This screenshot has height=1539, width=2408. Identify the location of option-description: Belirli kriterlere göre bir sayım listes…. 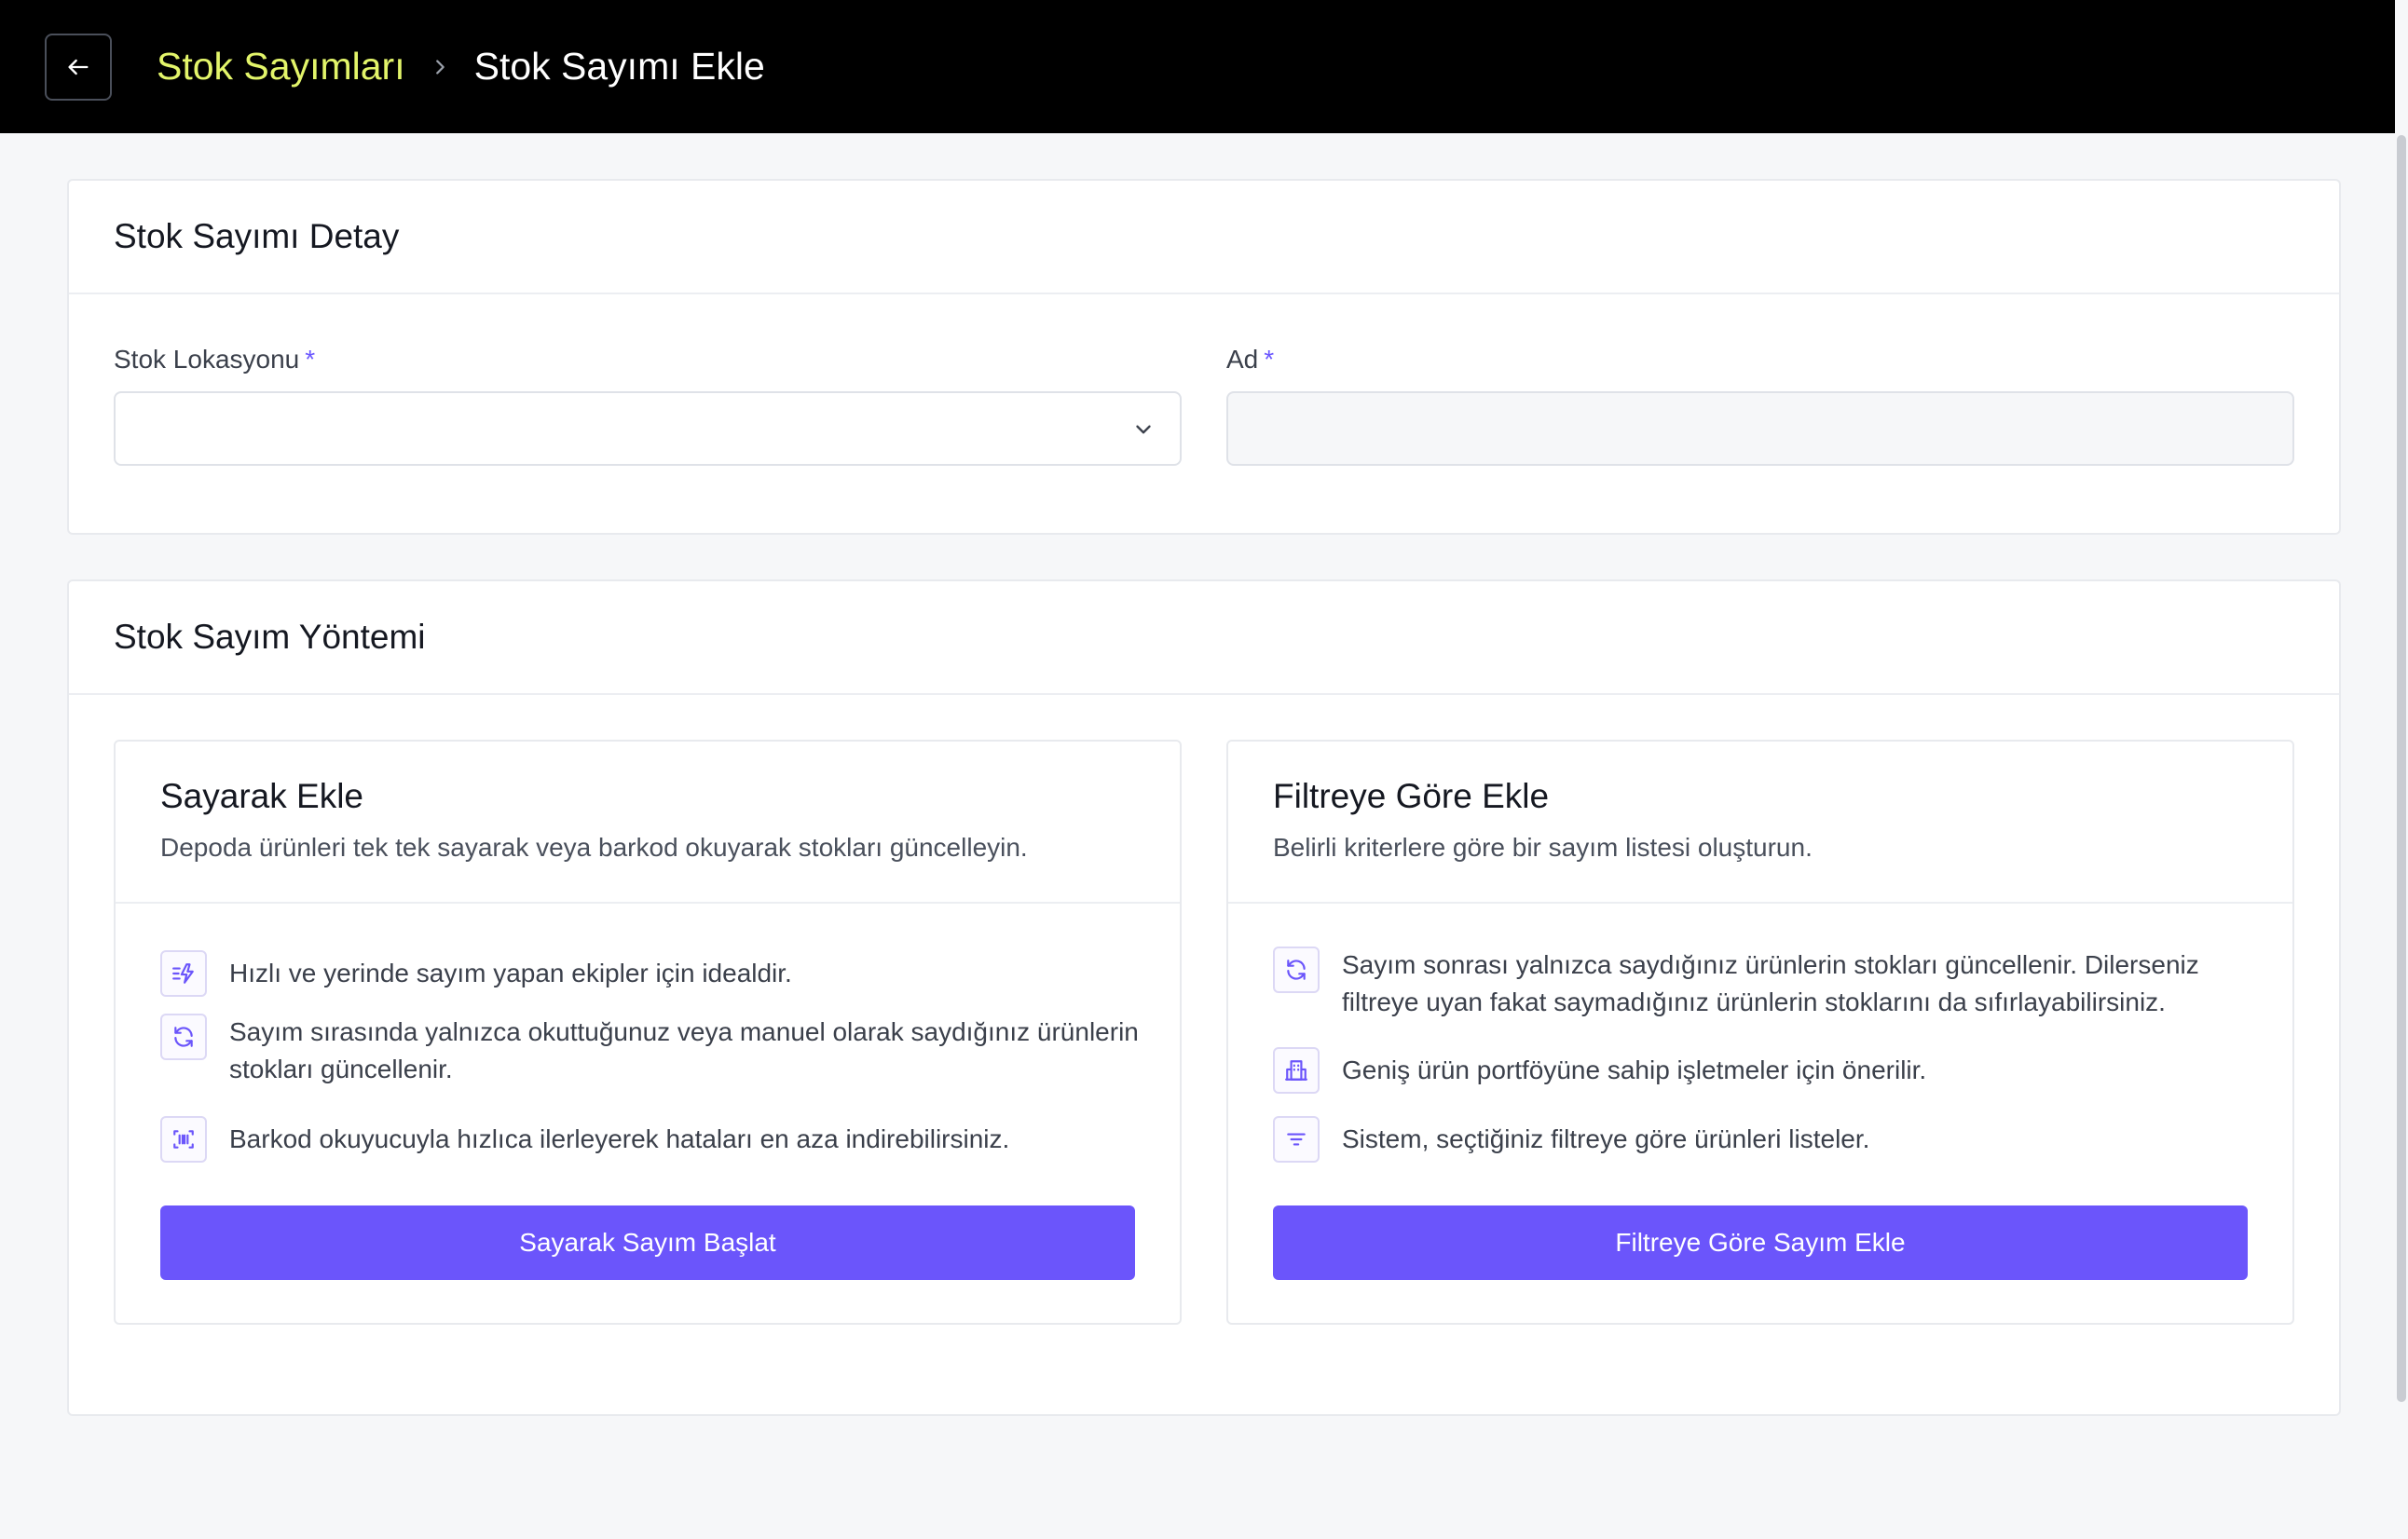
(1543, 847).